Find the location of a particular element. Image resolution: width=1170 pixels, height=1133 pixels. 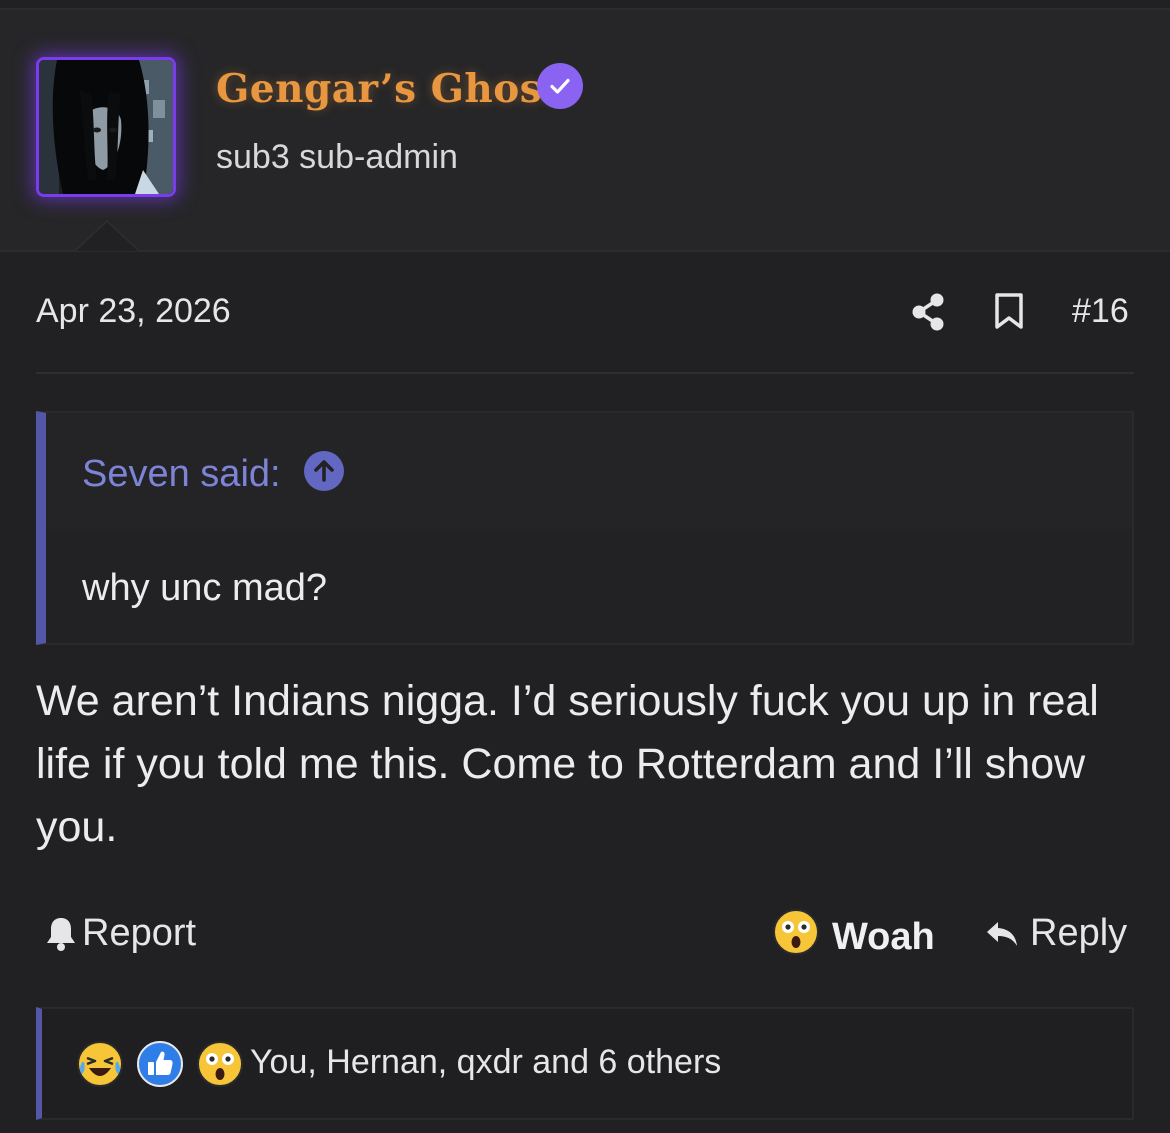

reaction-button: Woah is located at coordinates (853, 937).